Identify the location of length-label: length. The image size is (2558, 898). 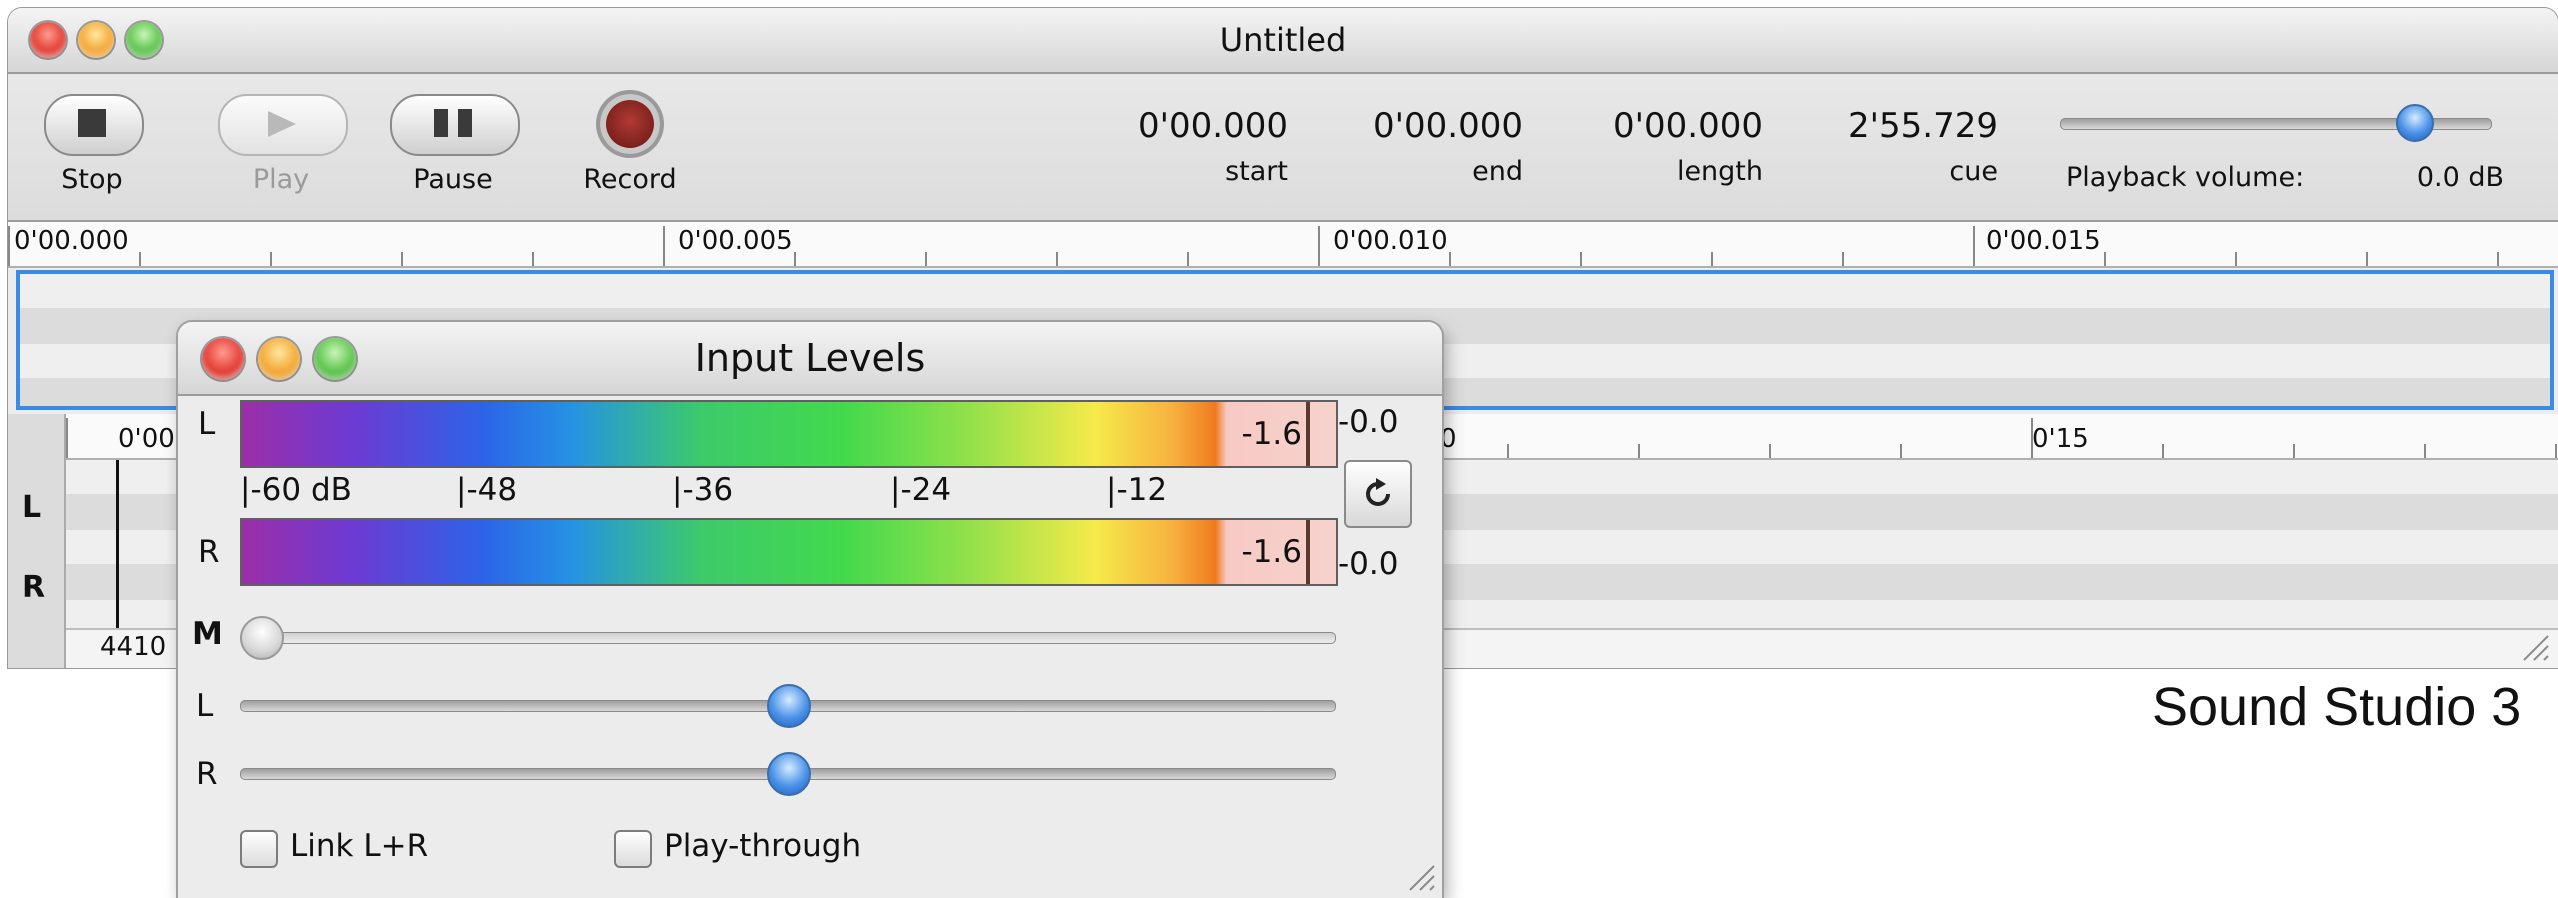
(1719, 171).